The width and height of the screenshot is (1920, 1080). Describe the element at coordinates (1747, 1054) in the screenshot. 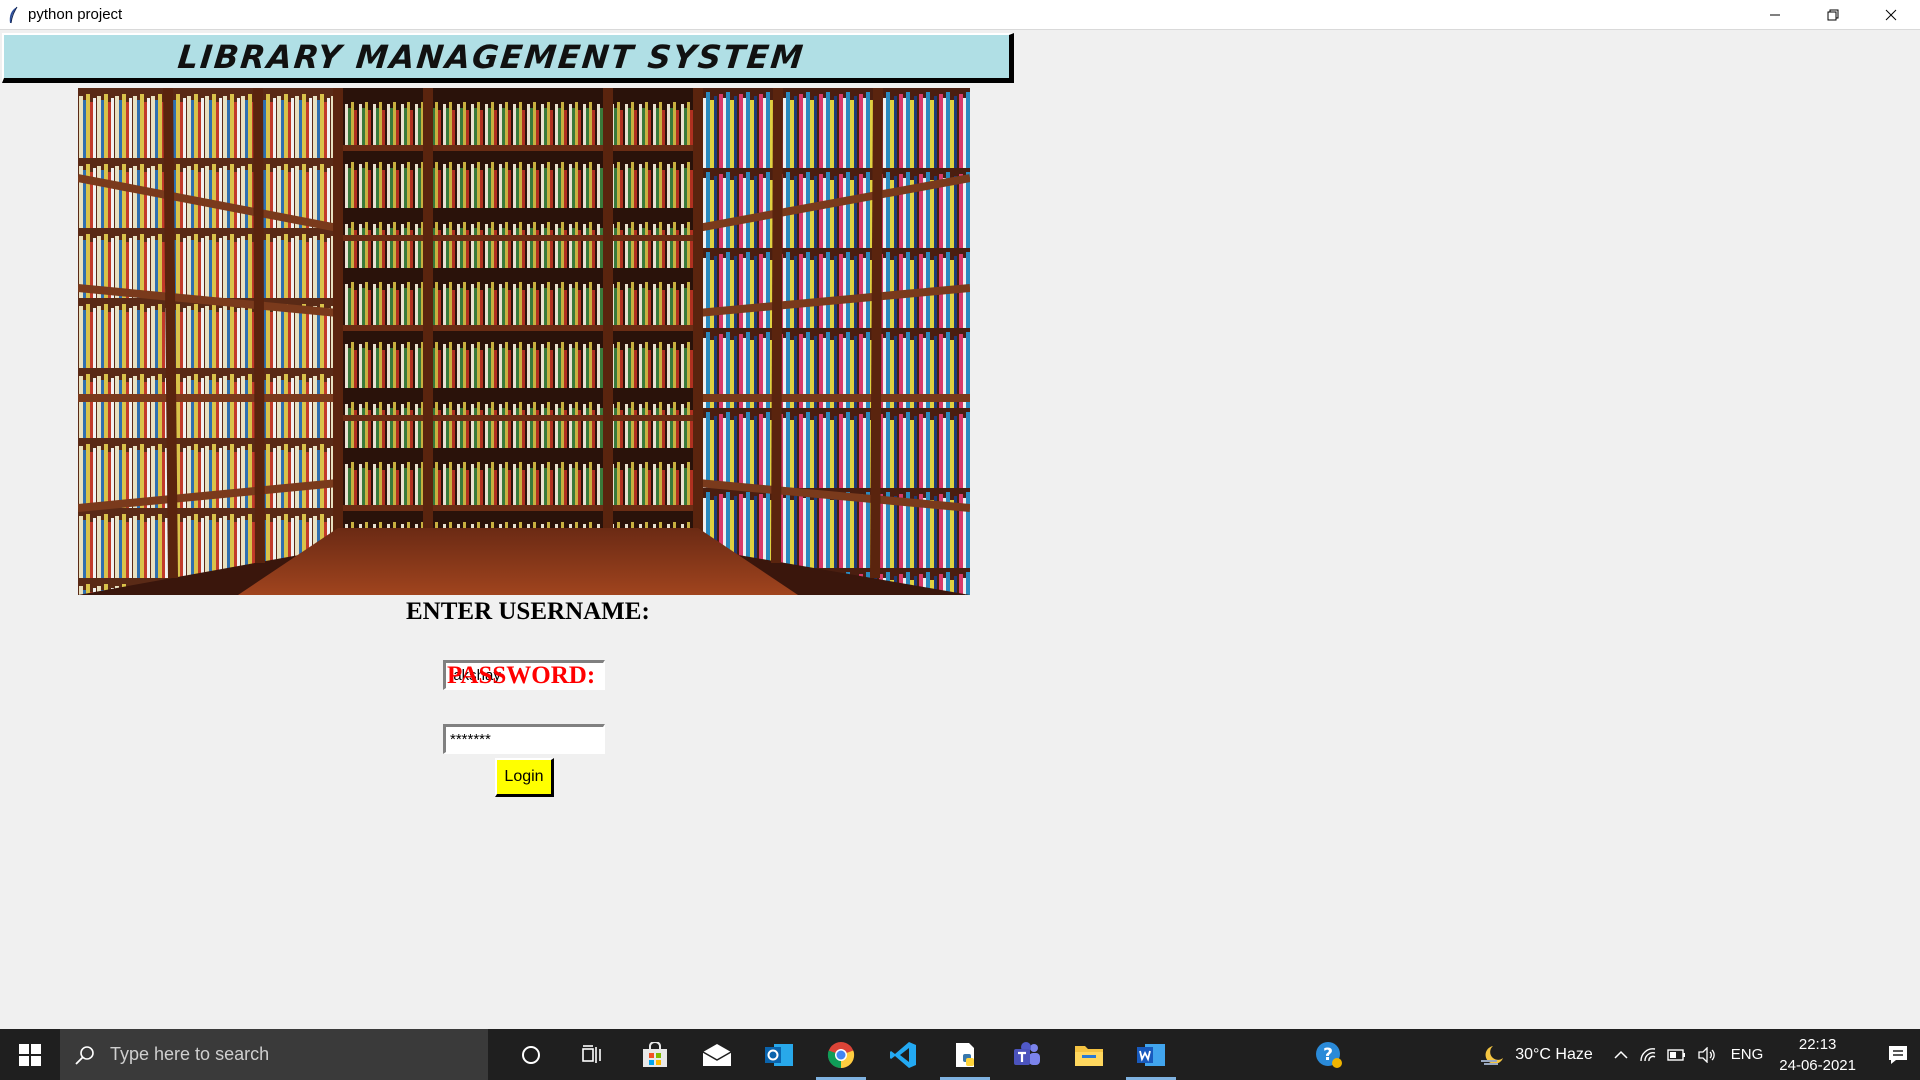

I see `language-indicator: ENG` at that location.